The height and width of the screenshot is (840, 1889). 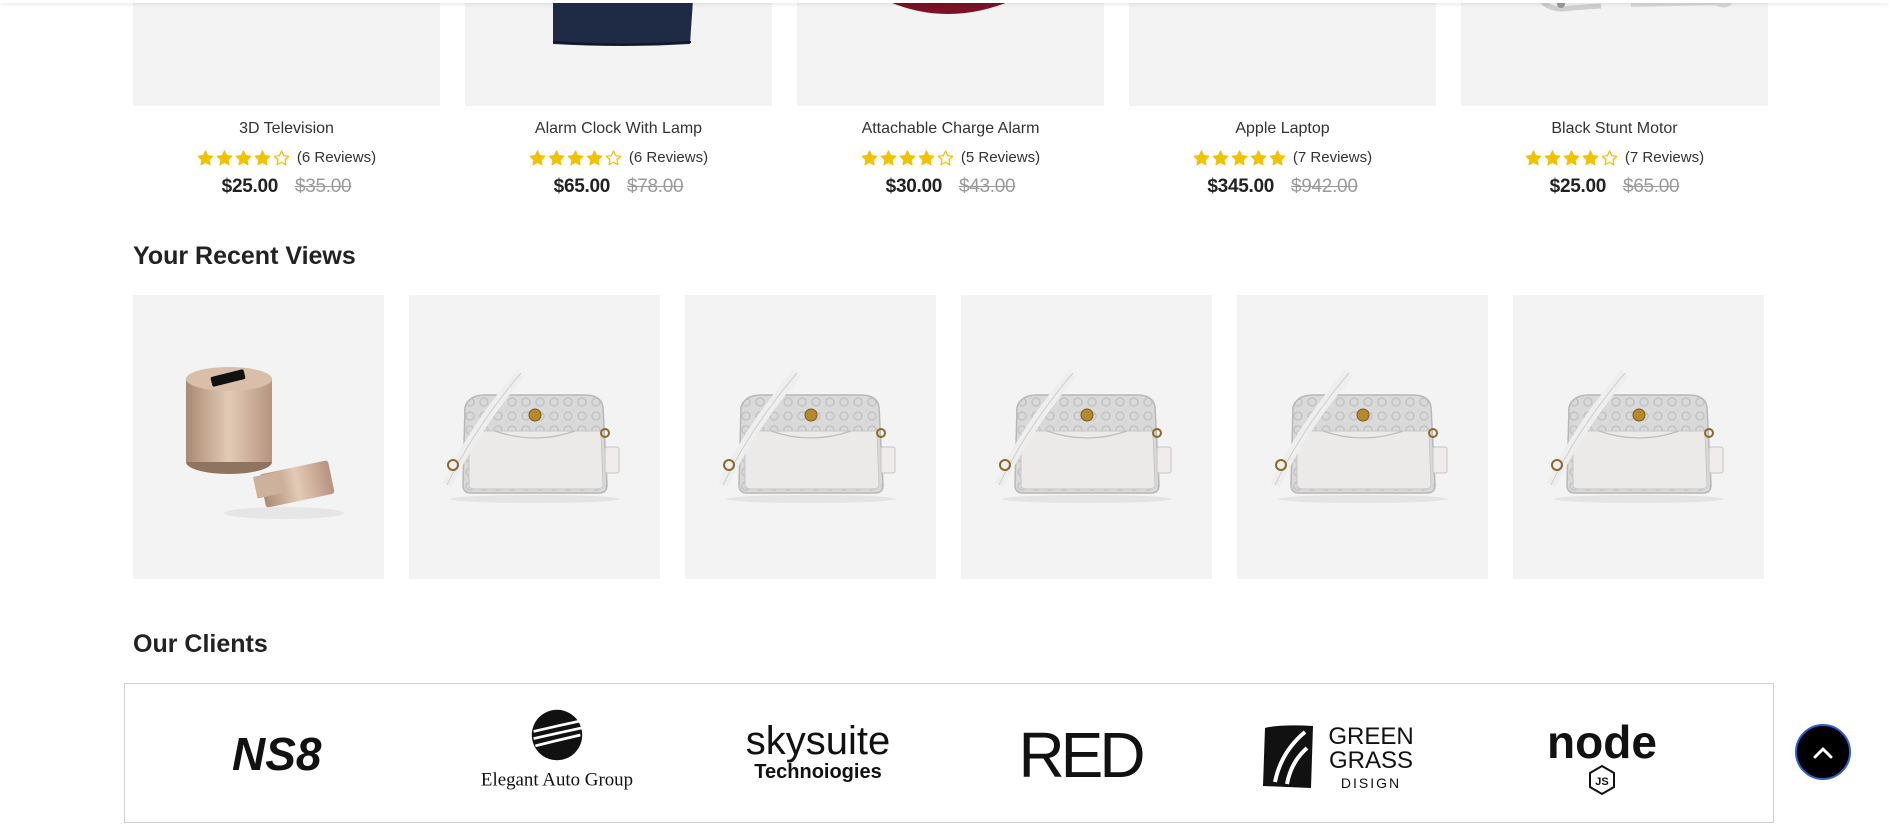 What do you see at coordinates (323, 186) in the screenshot?
I see `original-price: $35.00` at bounding box center [323, 186].